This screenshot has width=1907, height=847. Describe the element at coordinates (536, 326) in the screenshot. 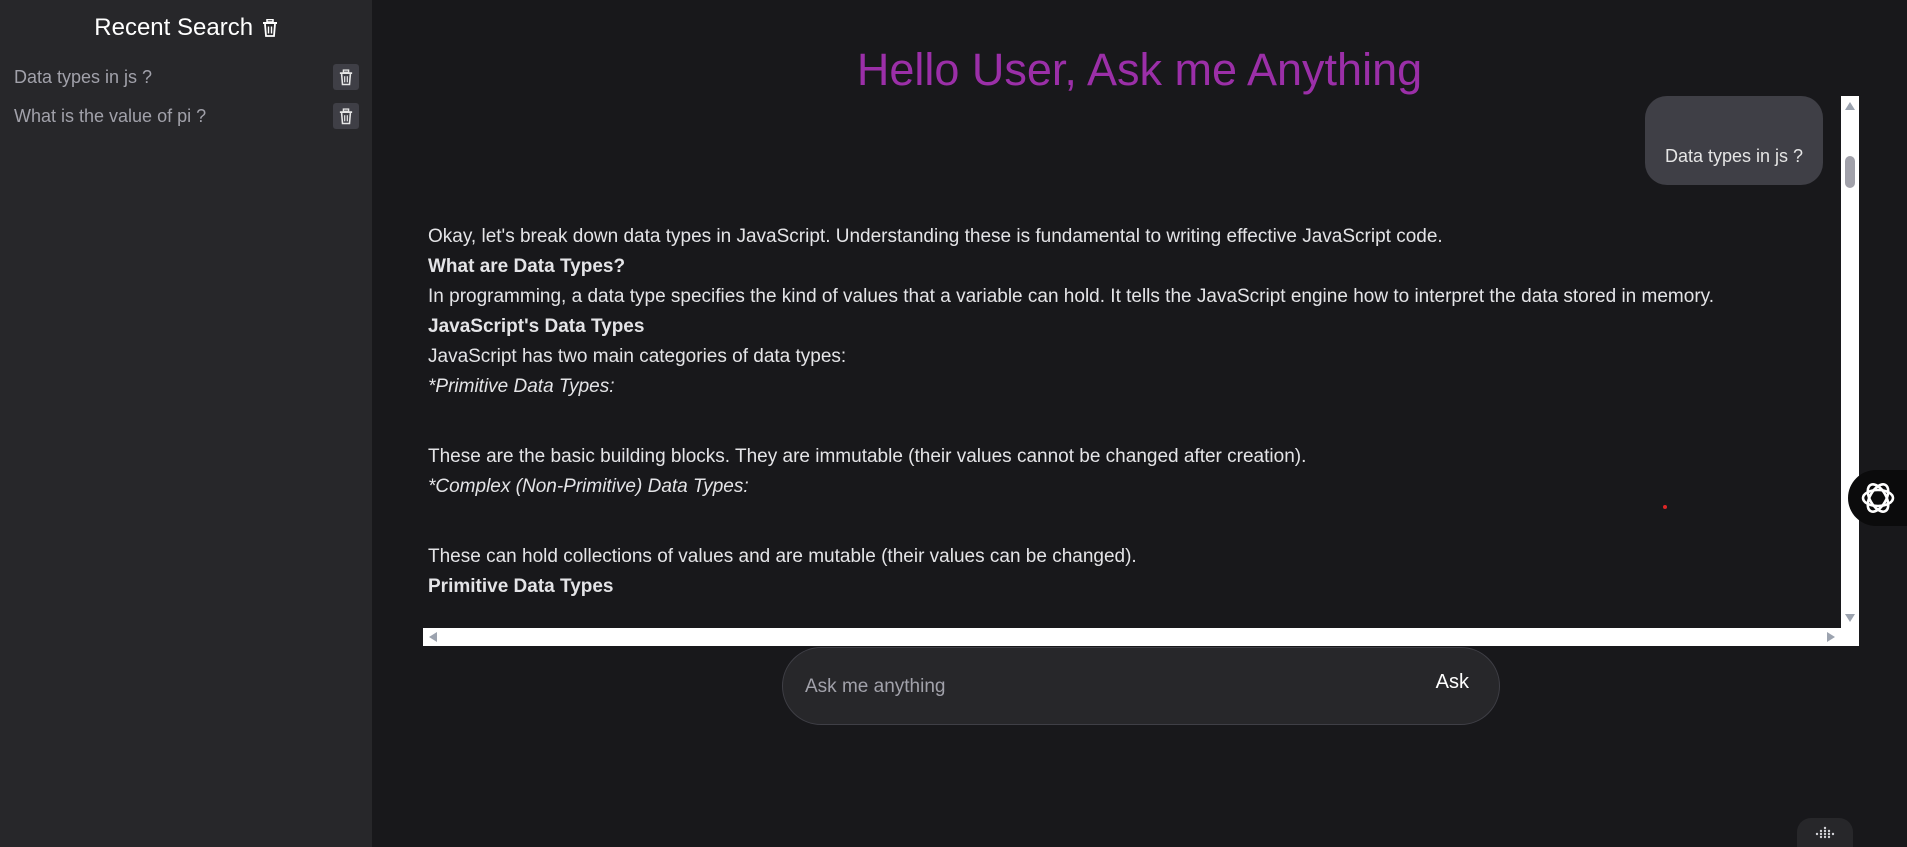

I see `response-heading: JavaScript's Data Types` at that location.